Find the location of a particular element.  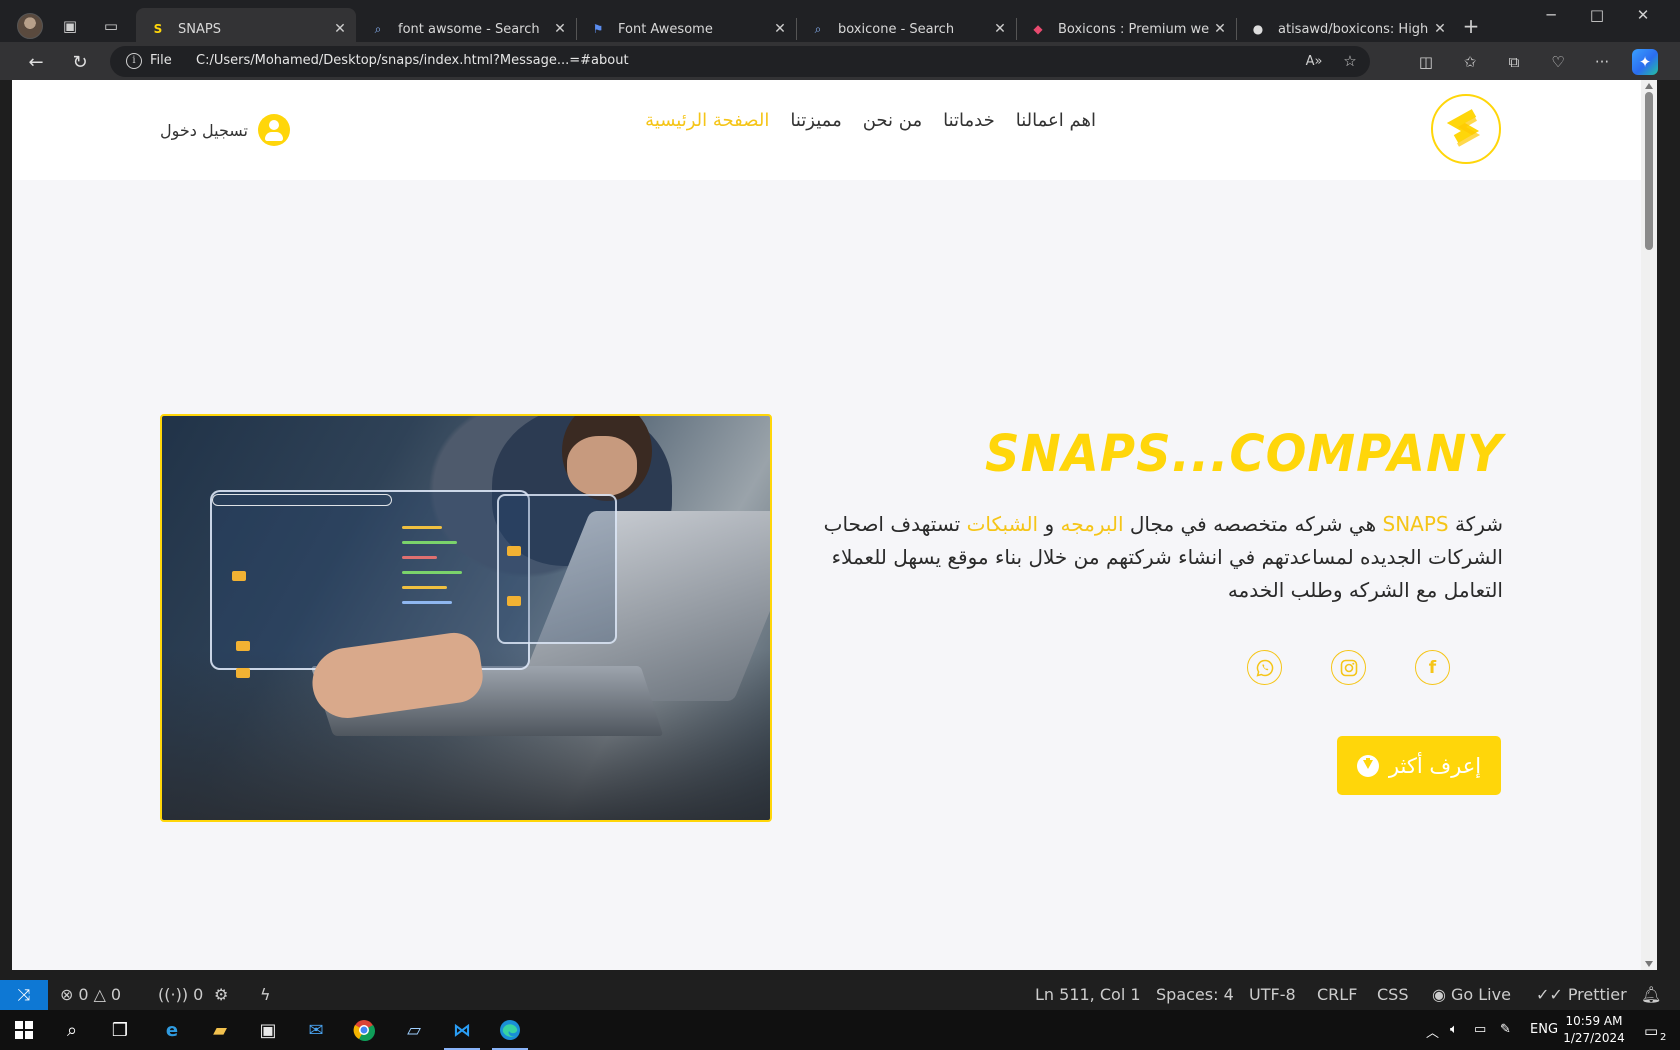

scroll-down-icon is located at coordinates (1649, 964).